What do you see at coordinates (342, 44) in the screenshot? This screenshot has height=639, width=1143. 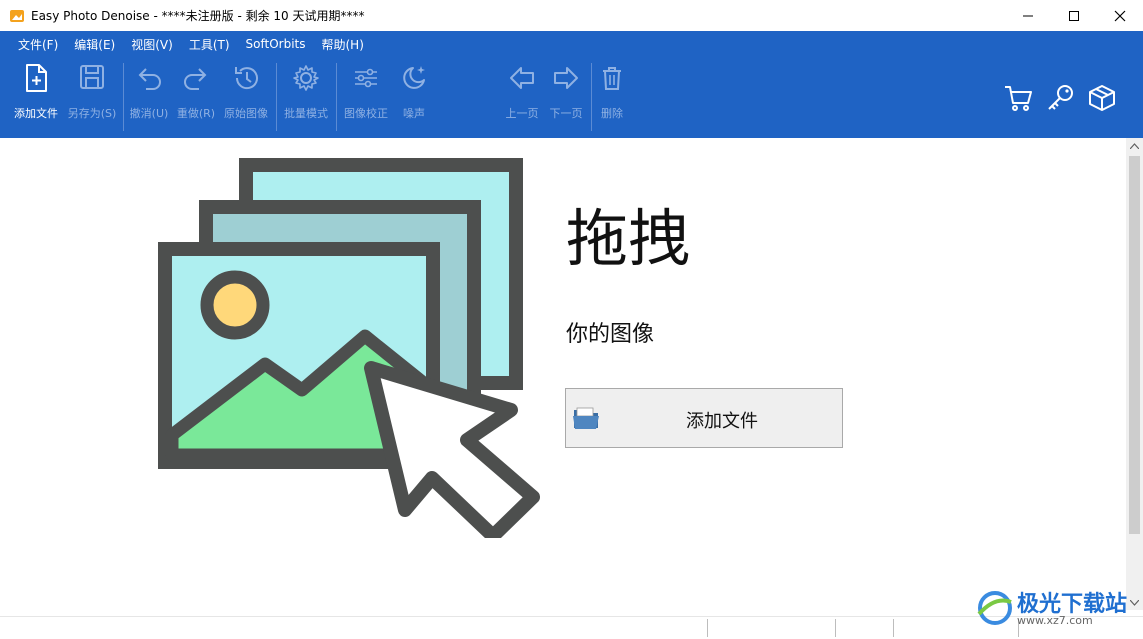 I see `menu-help: 帮助(H)` at bounding box center [342, 44].